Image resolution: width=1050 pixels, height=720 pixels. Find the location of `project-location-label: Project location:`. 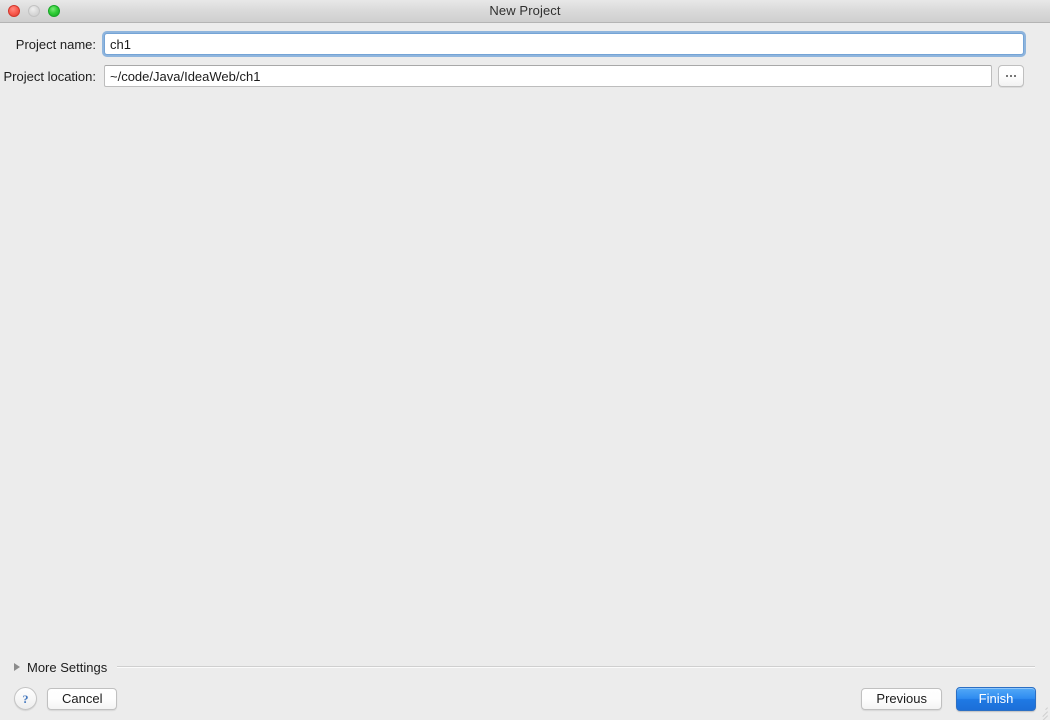

project-location-label: Project location: is located at coordinates (50, 76).